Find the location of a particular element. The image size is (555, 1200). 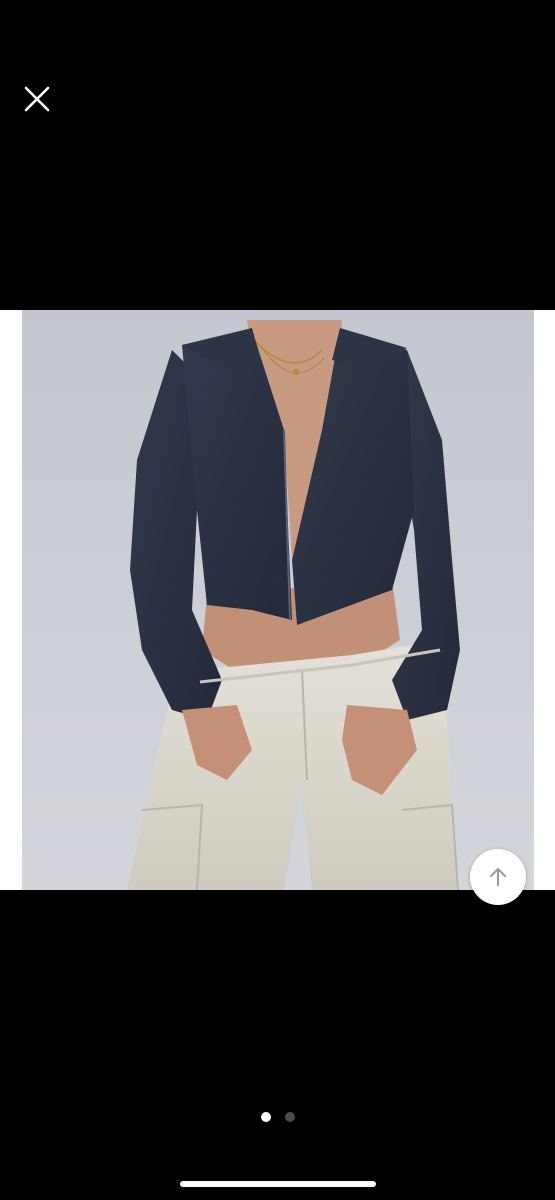

close-icon is located at coordinates (37, 99).